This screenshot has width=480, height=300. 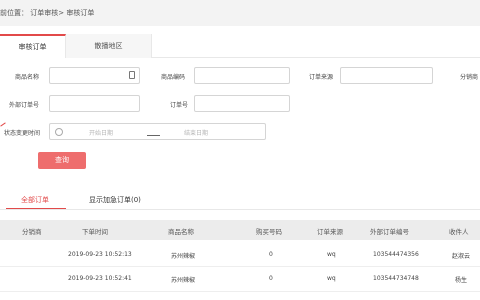 What do you see at coordinates (115, 200) in the screenshot?
I see `tab-urgent-orders: 显示加急订单(0)` at bounding box center [115, 200].